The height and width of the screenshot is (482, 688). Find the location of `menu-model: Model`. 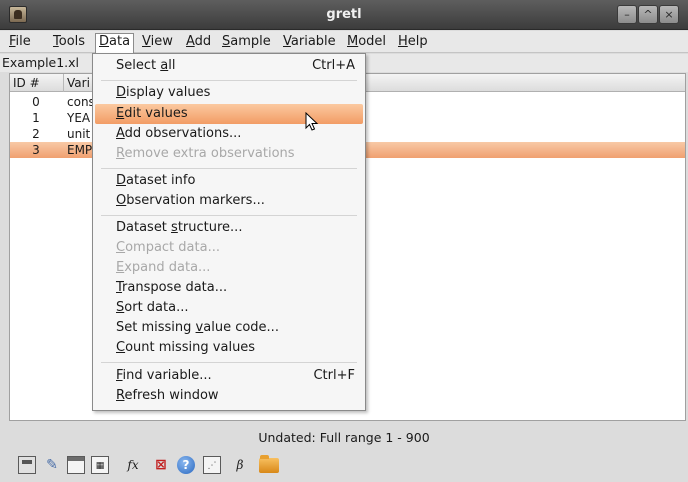

menu-model: Model is located at coordinates (366, 43).